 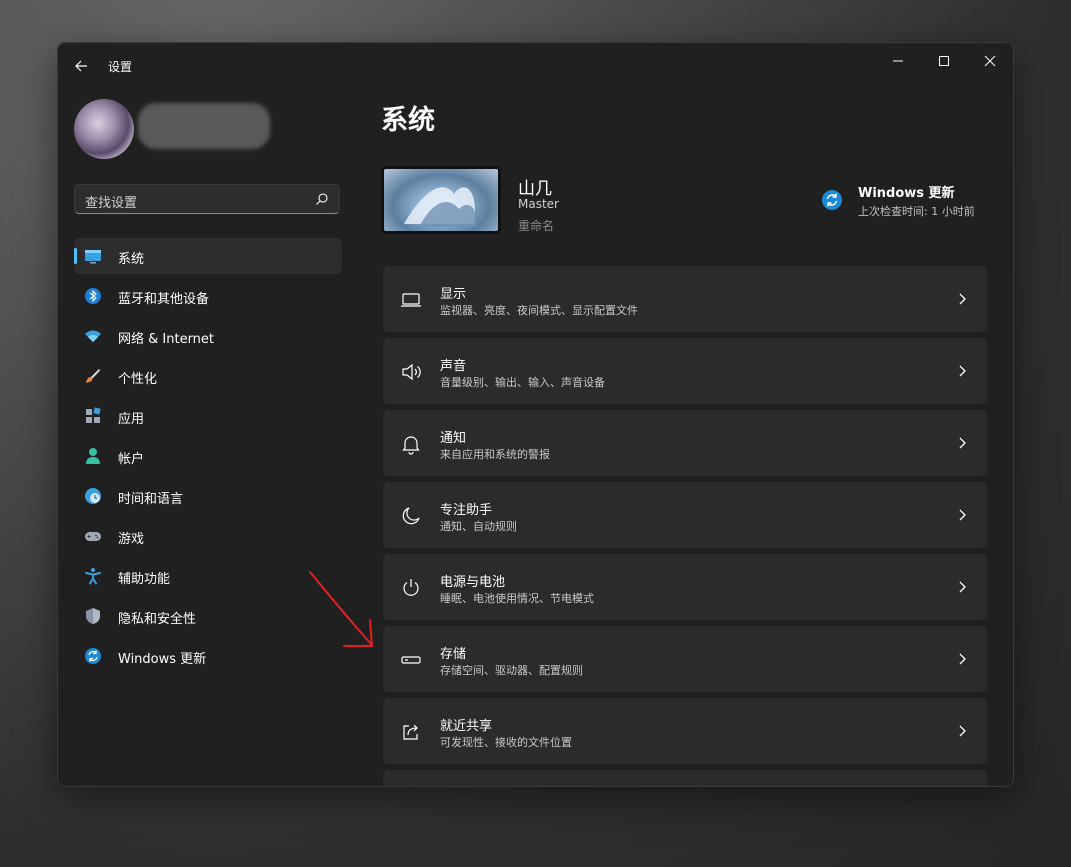 I want to click on card-title: 声音, so click(x=453, y=366).